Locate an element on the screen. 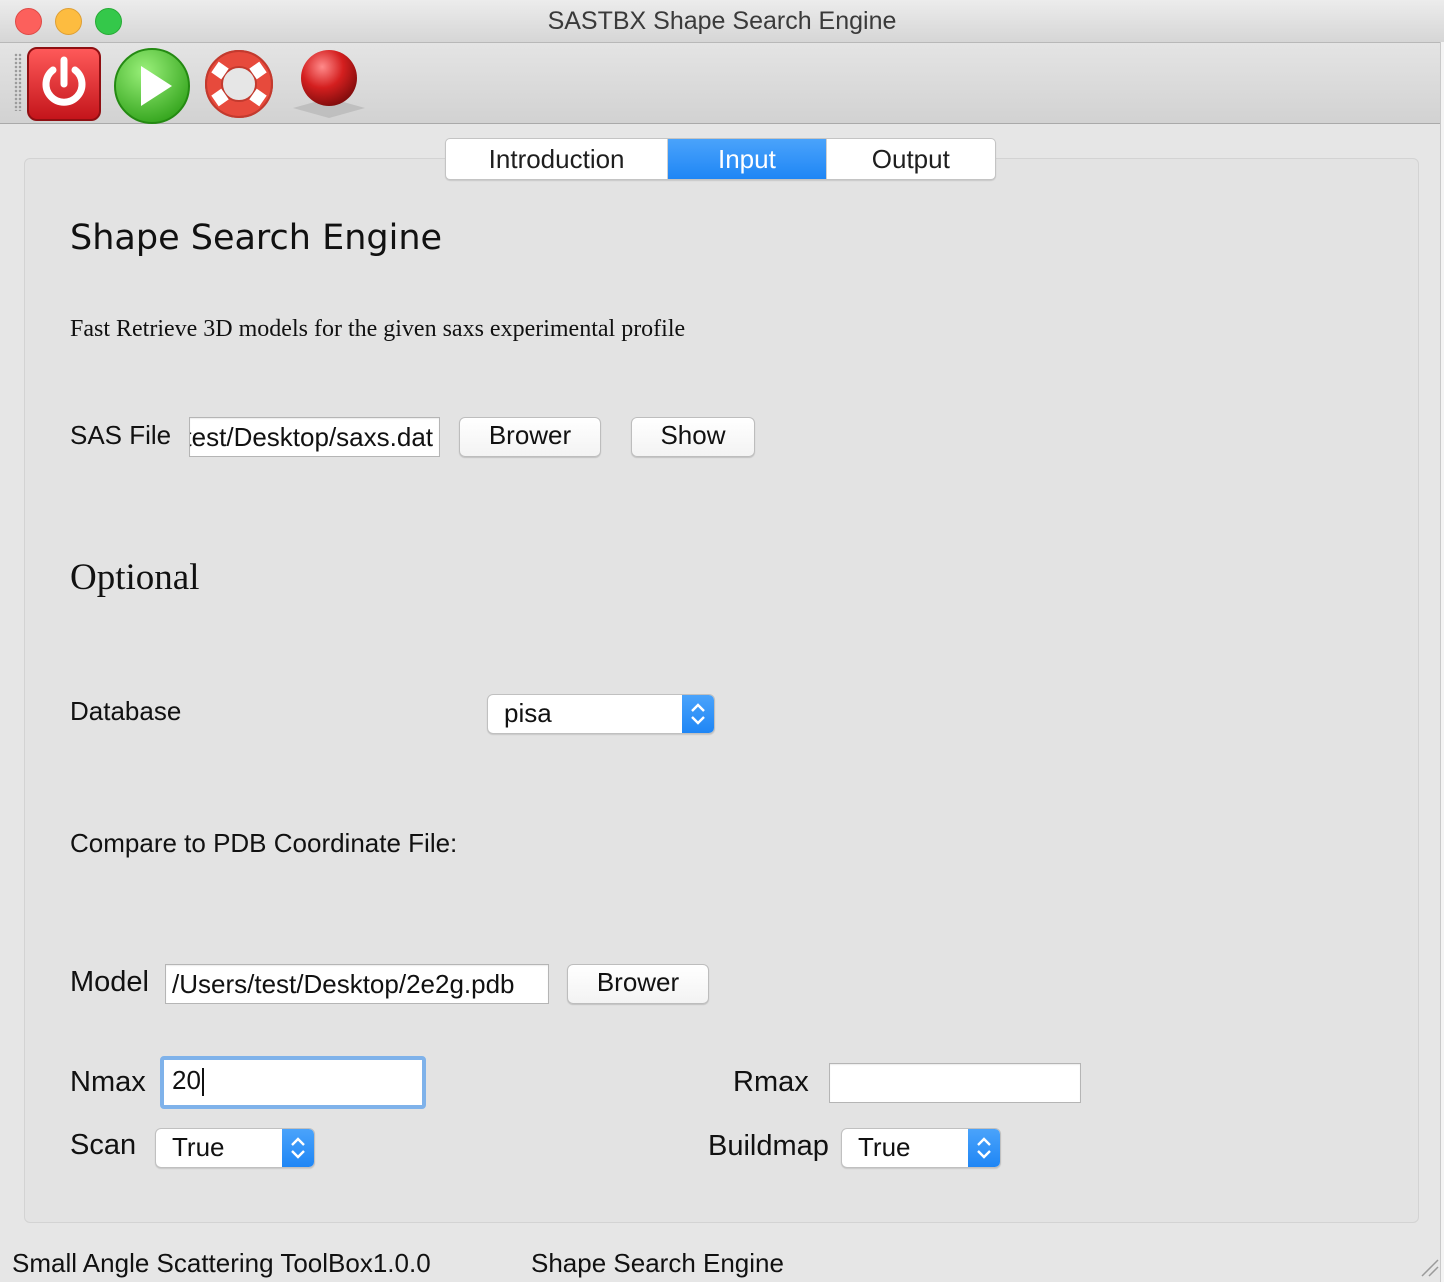 The width and height of the screenshot is (1444, 1282). database-selected-value: pisa is located at coordinates (528, 713).